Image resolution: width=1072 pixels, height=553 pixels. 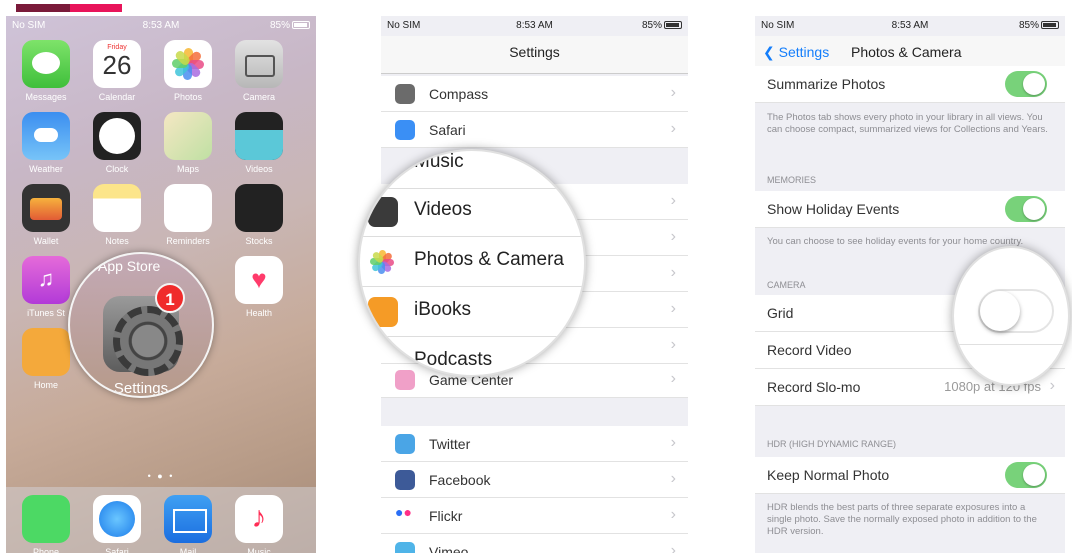 I want to click on dock-music: Music, so click(x=259, y=524).